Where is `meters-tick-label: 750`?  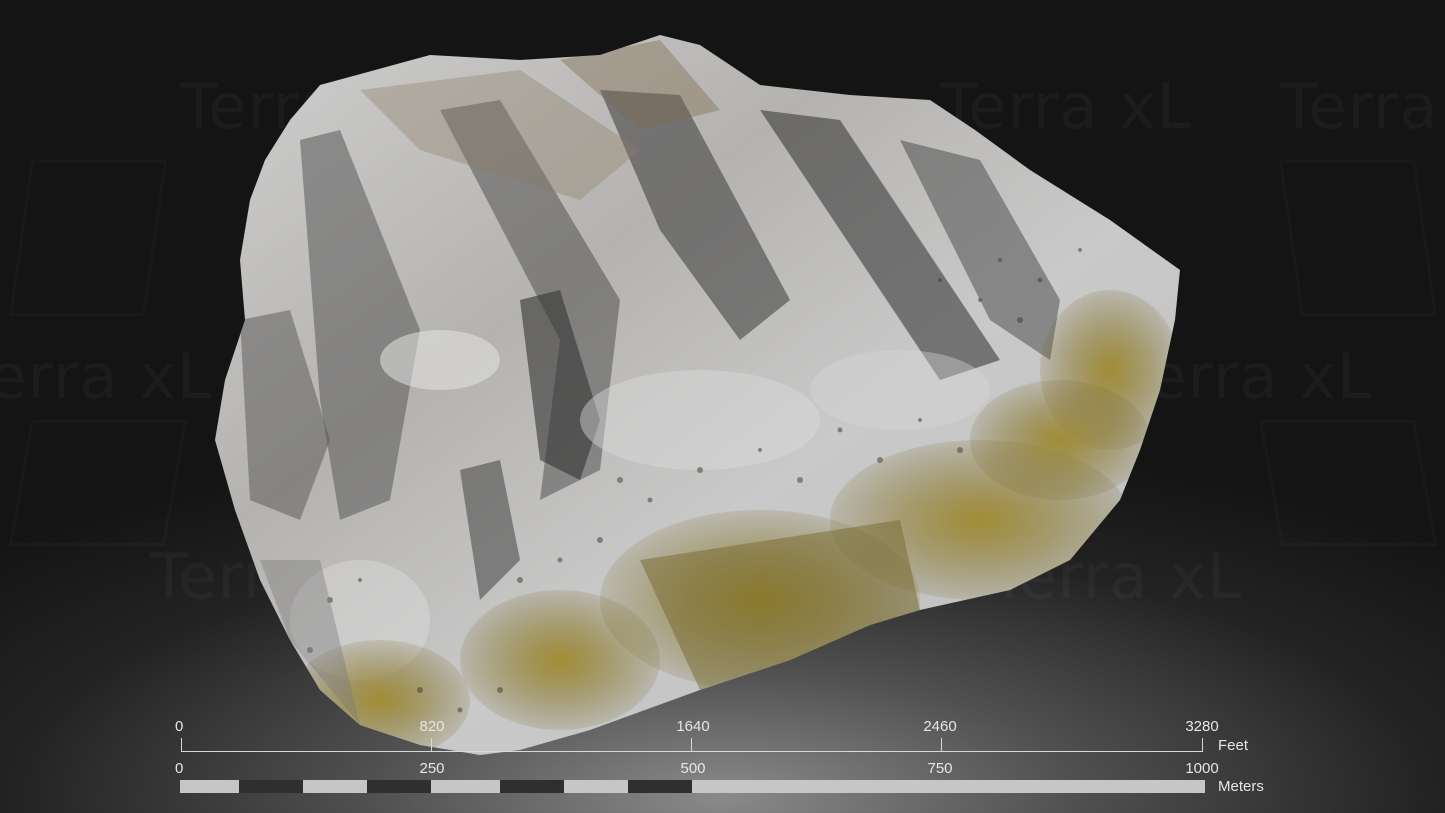 meters-tick-label: 750 is located at coordinates (940, 768).